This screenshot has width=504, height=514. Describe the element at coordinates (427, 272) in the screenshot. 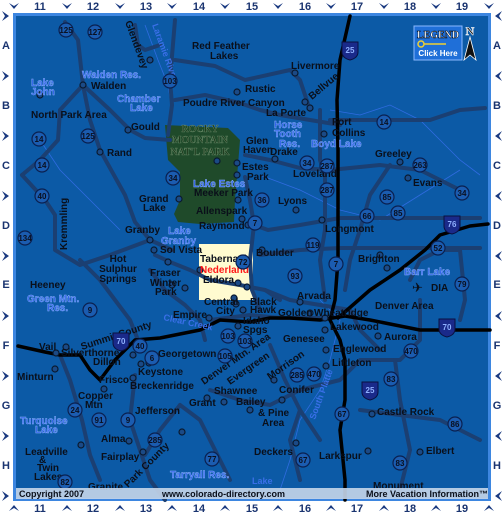

I see `barr-lake-label: Barr Lake` at that location.